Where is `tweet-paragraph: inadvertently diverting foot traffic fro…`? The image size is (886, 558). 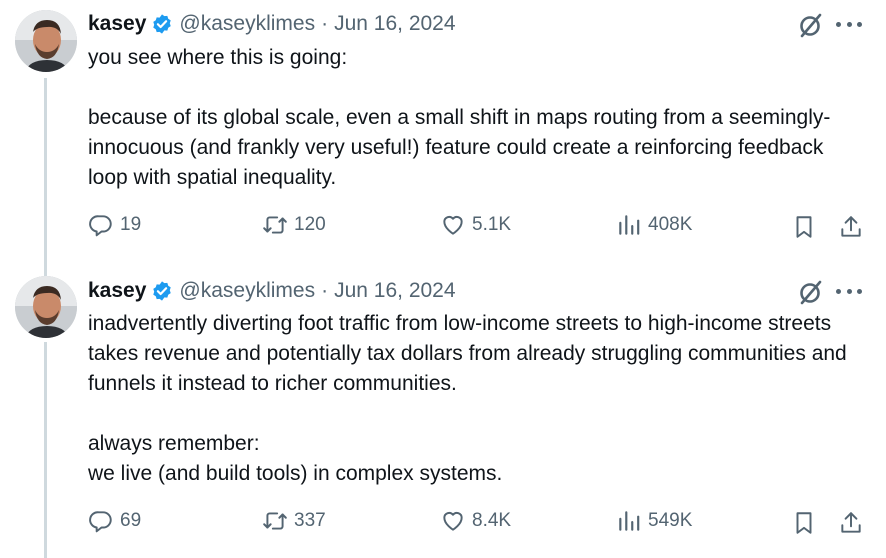
tweet-paragraph: inadvertently diverting foot traffic fro… is located at coordinates (470, 353).